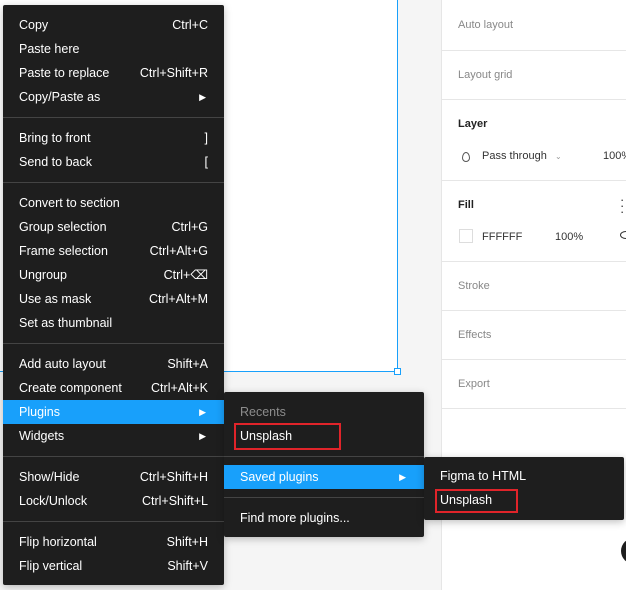 This screenshot has width=626, height=590. I want to click on menu-item-paste-here: Paste here, so click(113, 49).